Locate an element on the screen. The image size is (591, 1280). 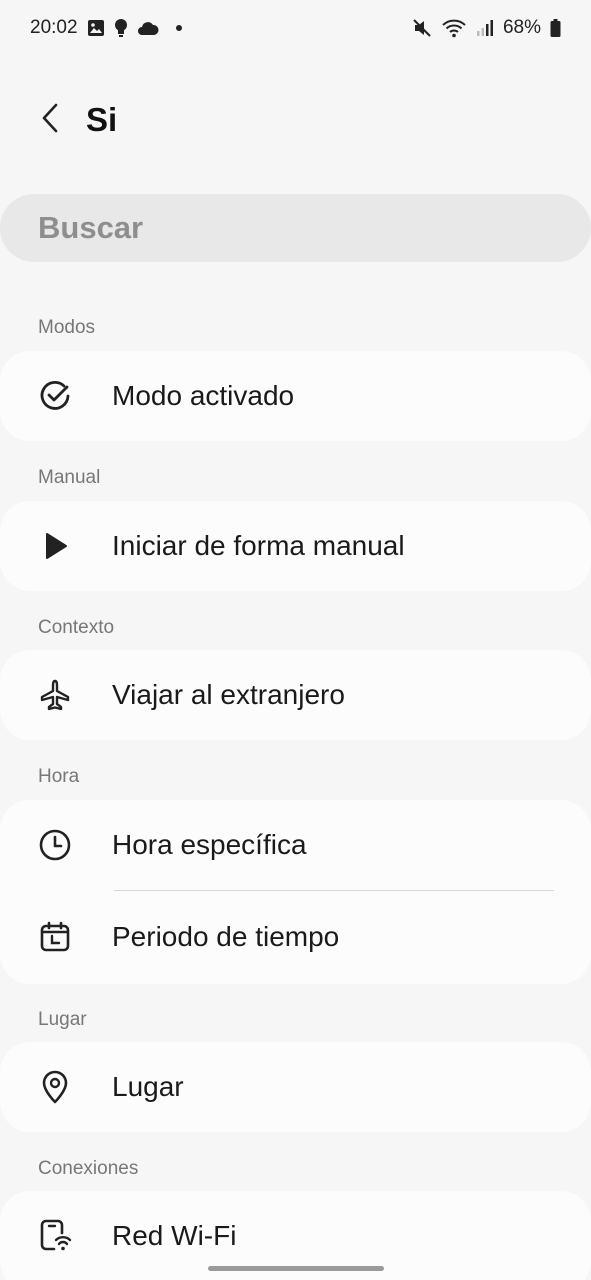
status-time: 20:02 is located at coordinates (54, 27).